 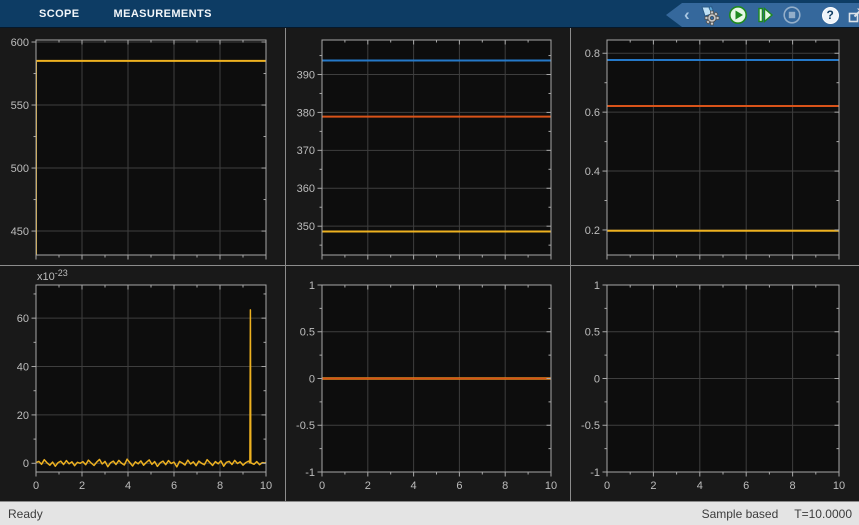 I want to click on toolstrip: SCOPE MEASUREMENTS ‹ ?, so click(x=429, y=14).